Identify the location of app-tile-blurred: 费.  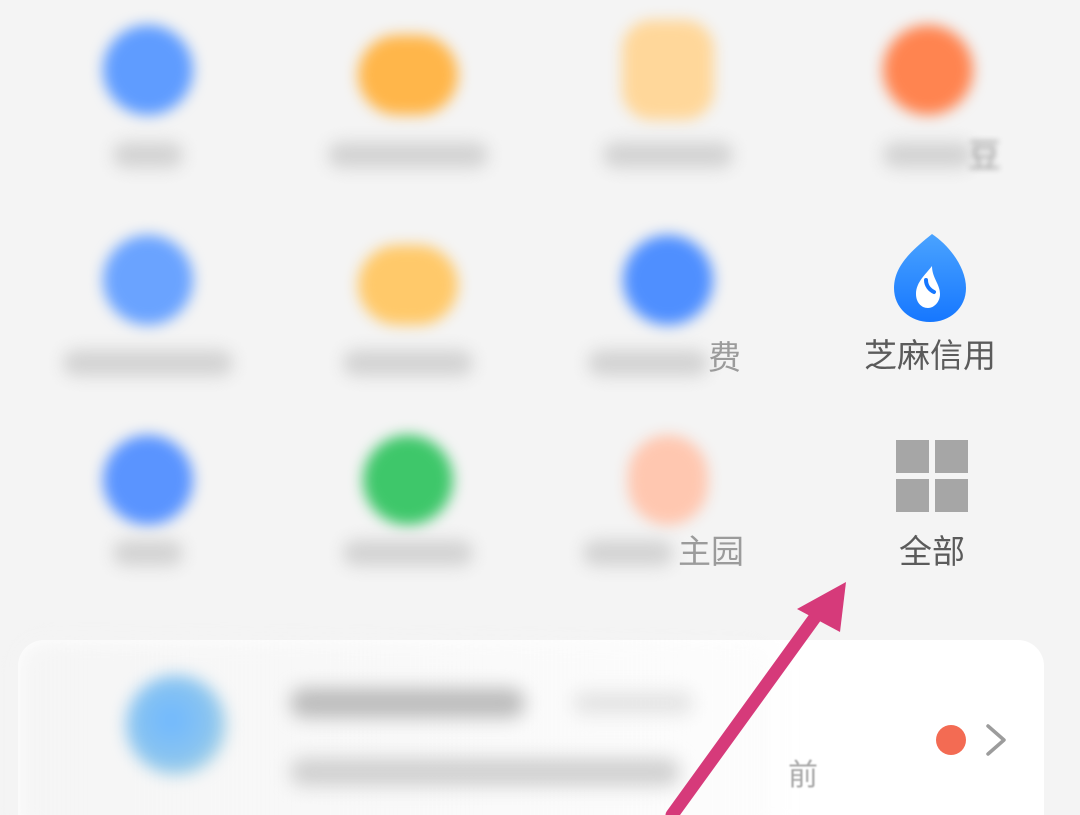
(668, 305).